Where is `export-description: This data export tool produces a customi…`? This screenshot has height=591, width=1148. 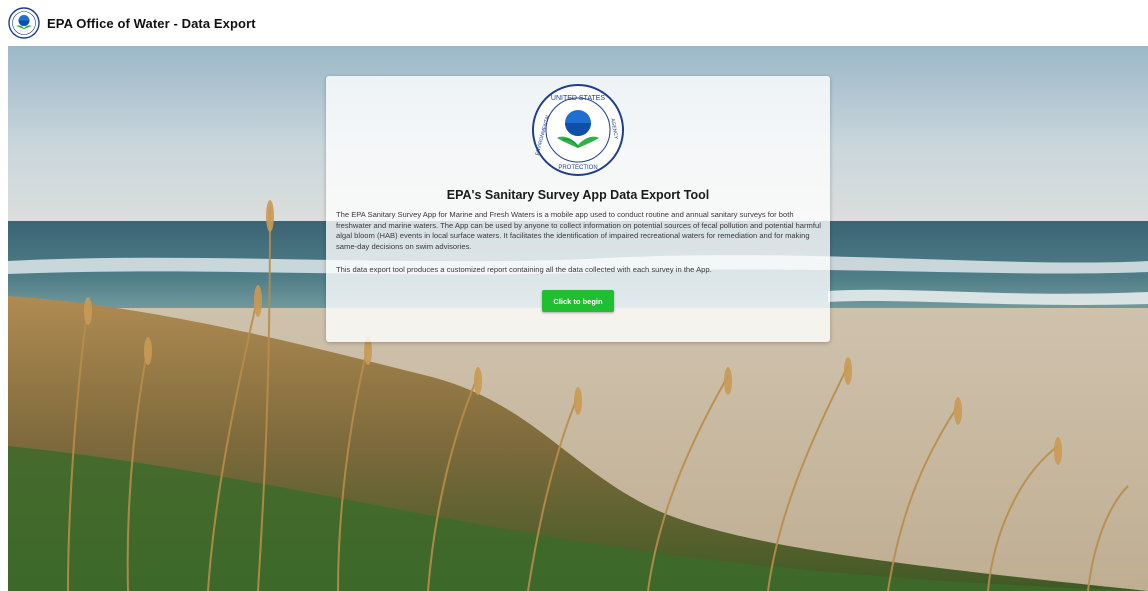 export-description: This data export tool produces a customi… is located at coordinates (524, 269).